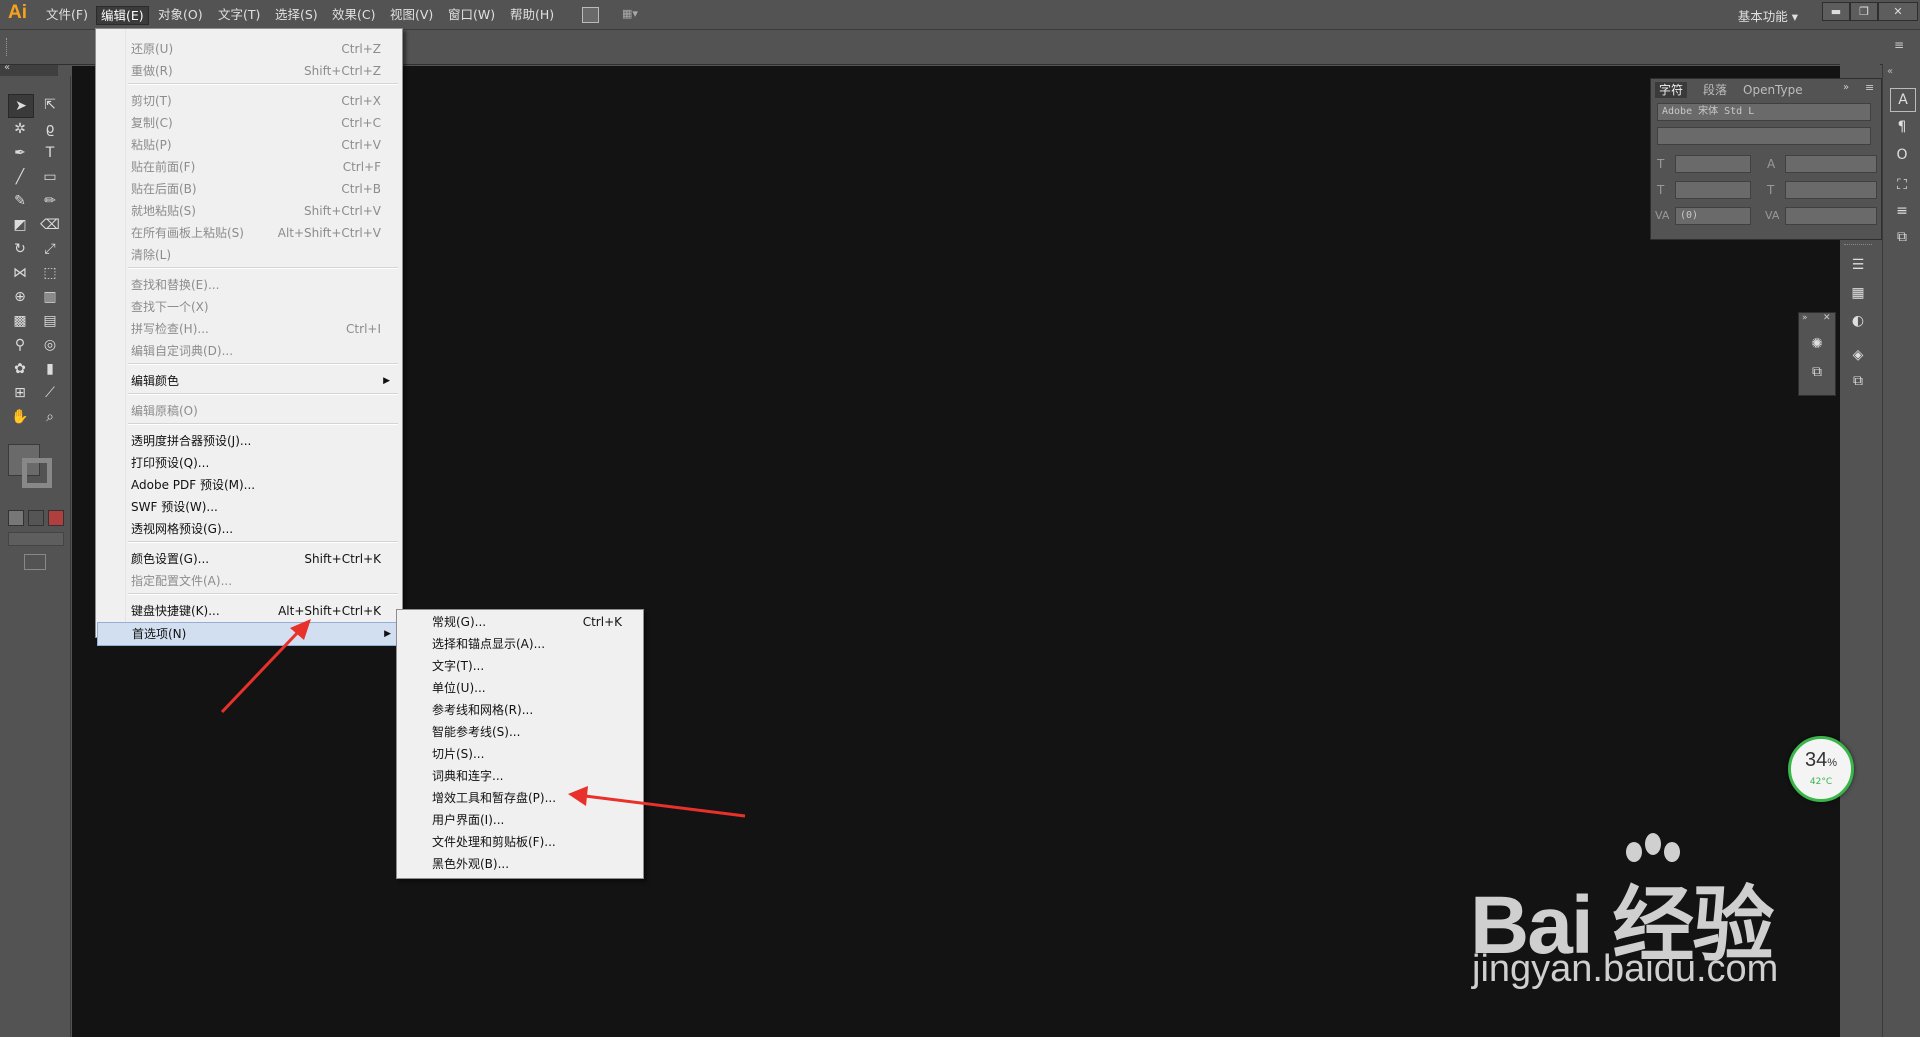 This screenshot has height=1037, width=1920. I want to click on performance-widget: 34% 42°C, so click(1821, 769).